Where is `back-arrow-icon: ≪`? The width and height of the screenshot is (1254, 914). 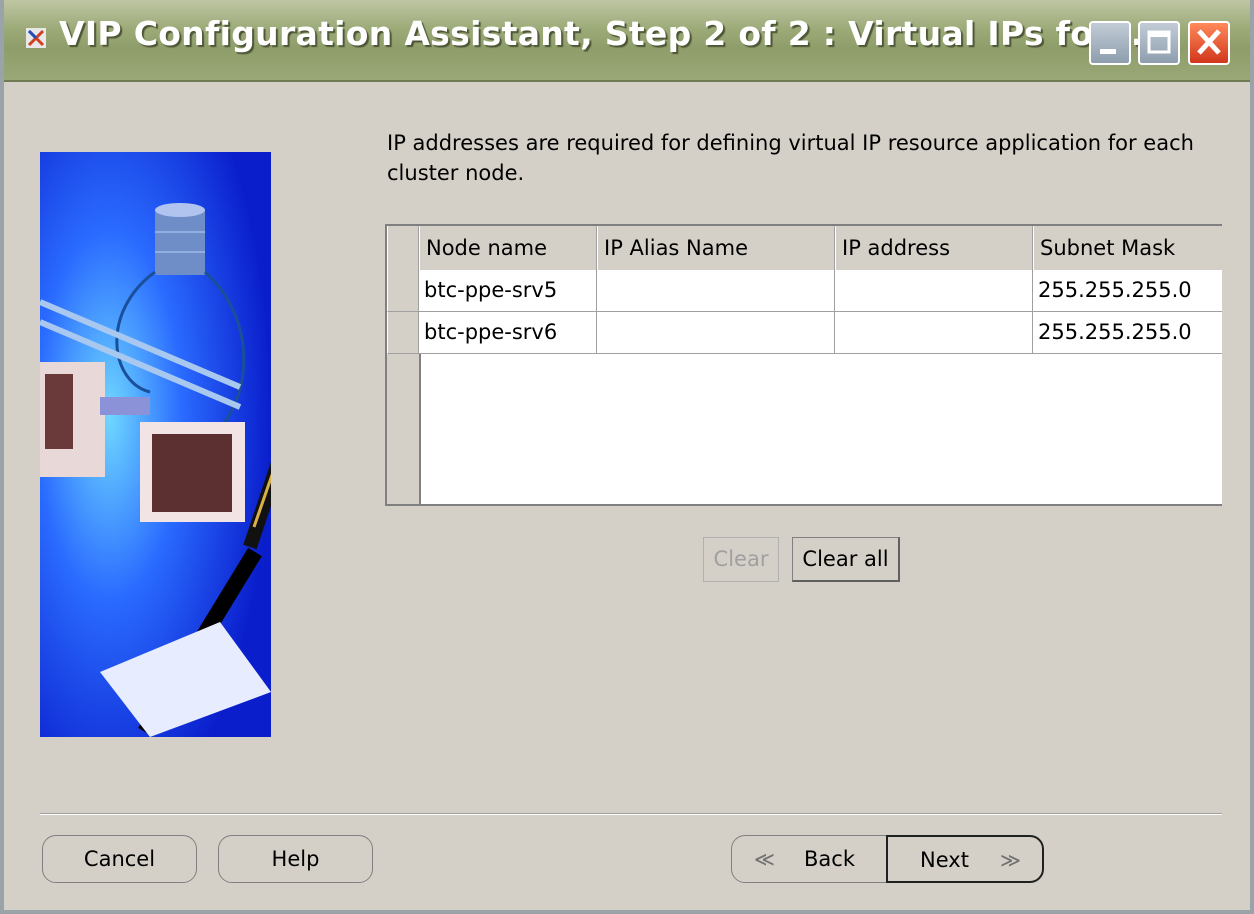
back-arrow-icon: ≪ is located at coordinates (764, 859).